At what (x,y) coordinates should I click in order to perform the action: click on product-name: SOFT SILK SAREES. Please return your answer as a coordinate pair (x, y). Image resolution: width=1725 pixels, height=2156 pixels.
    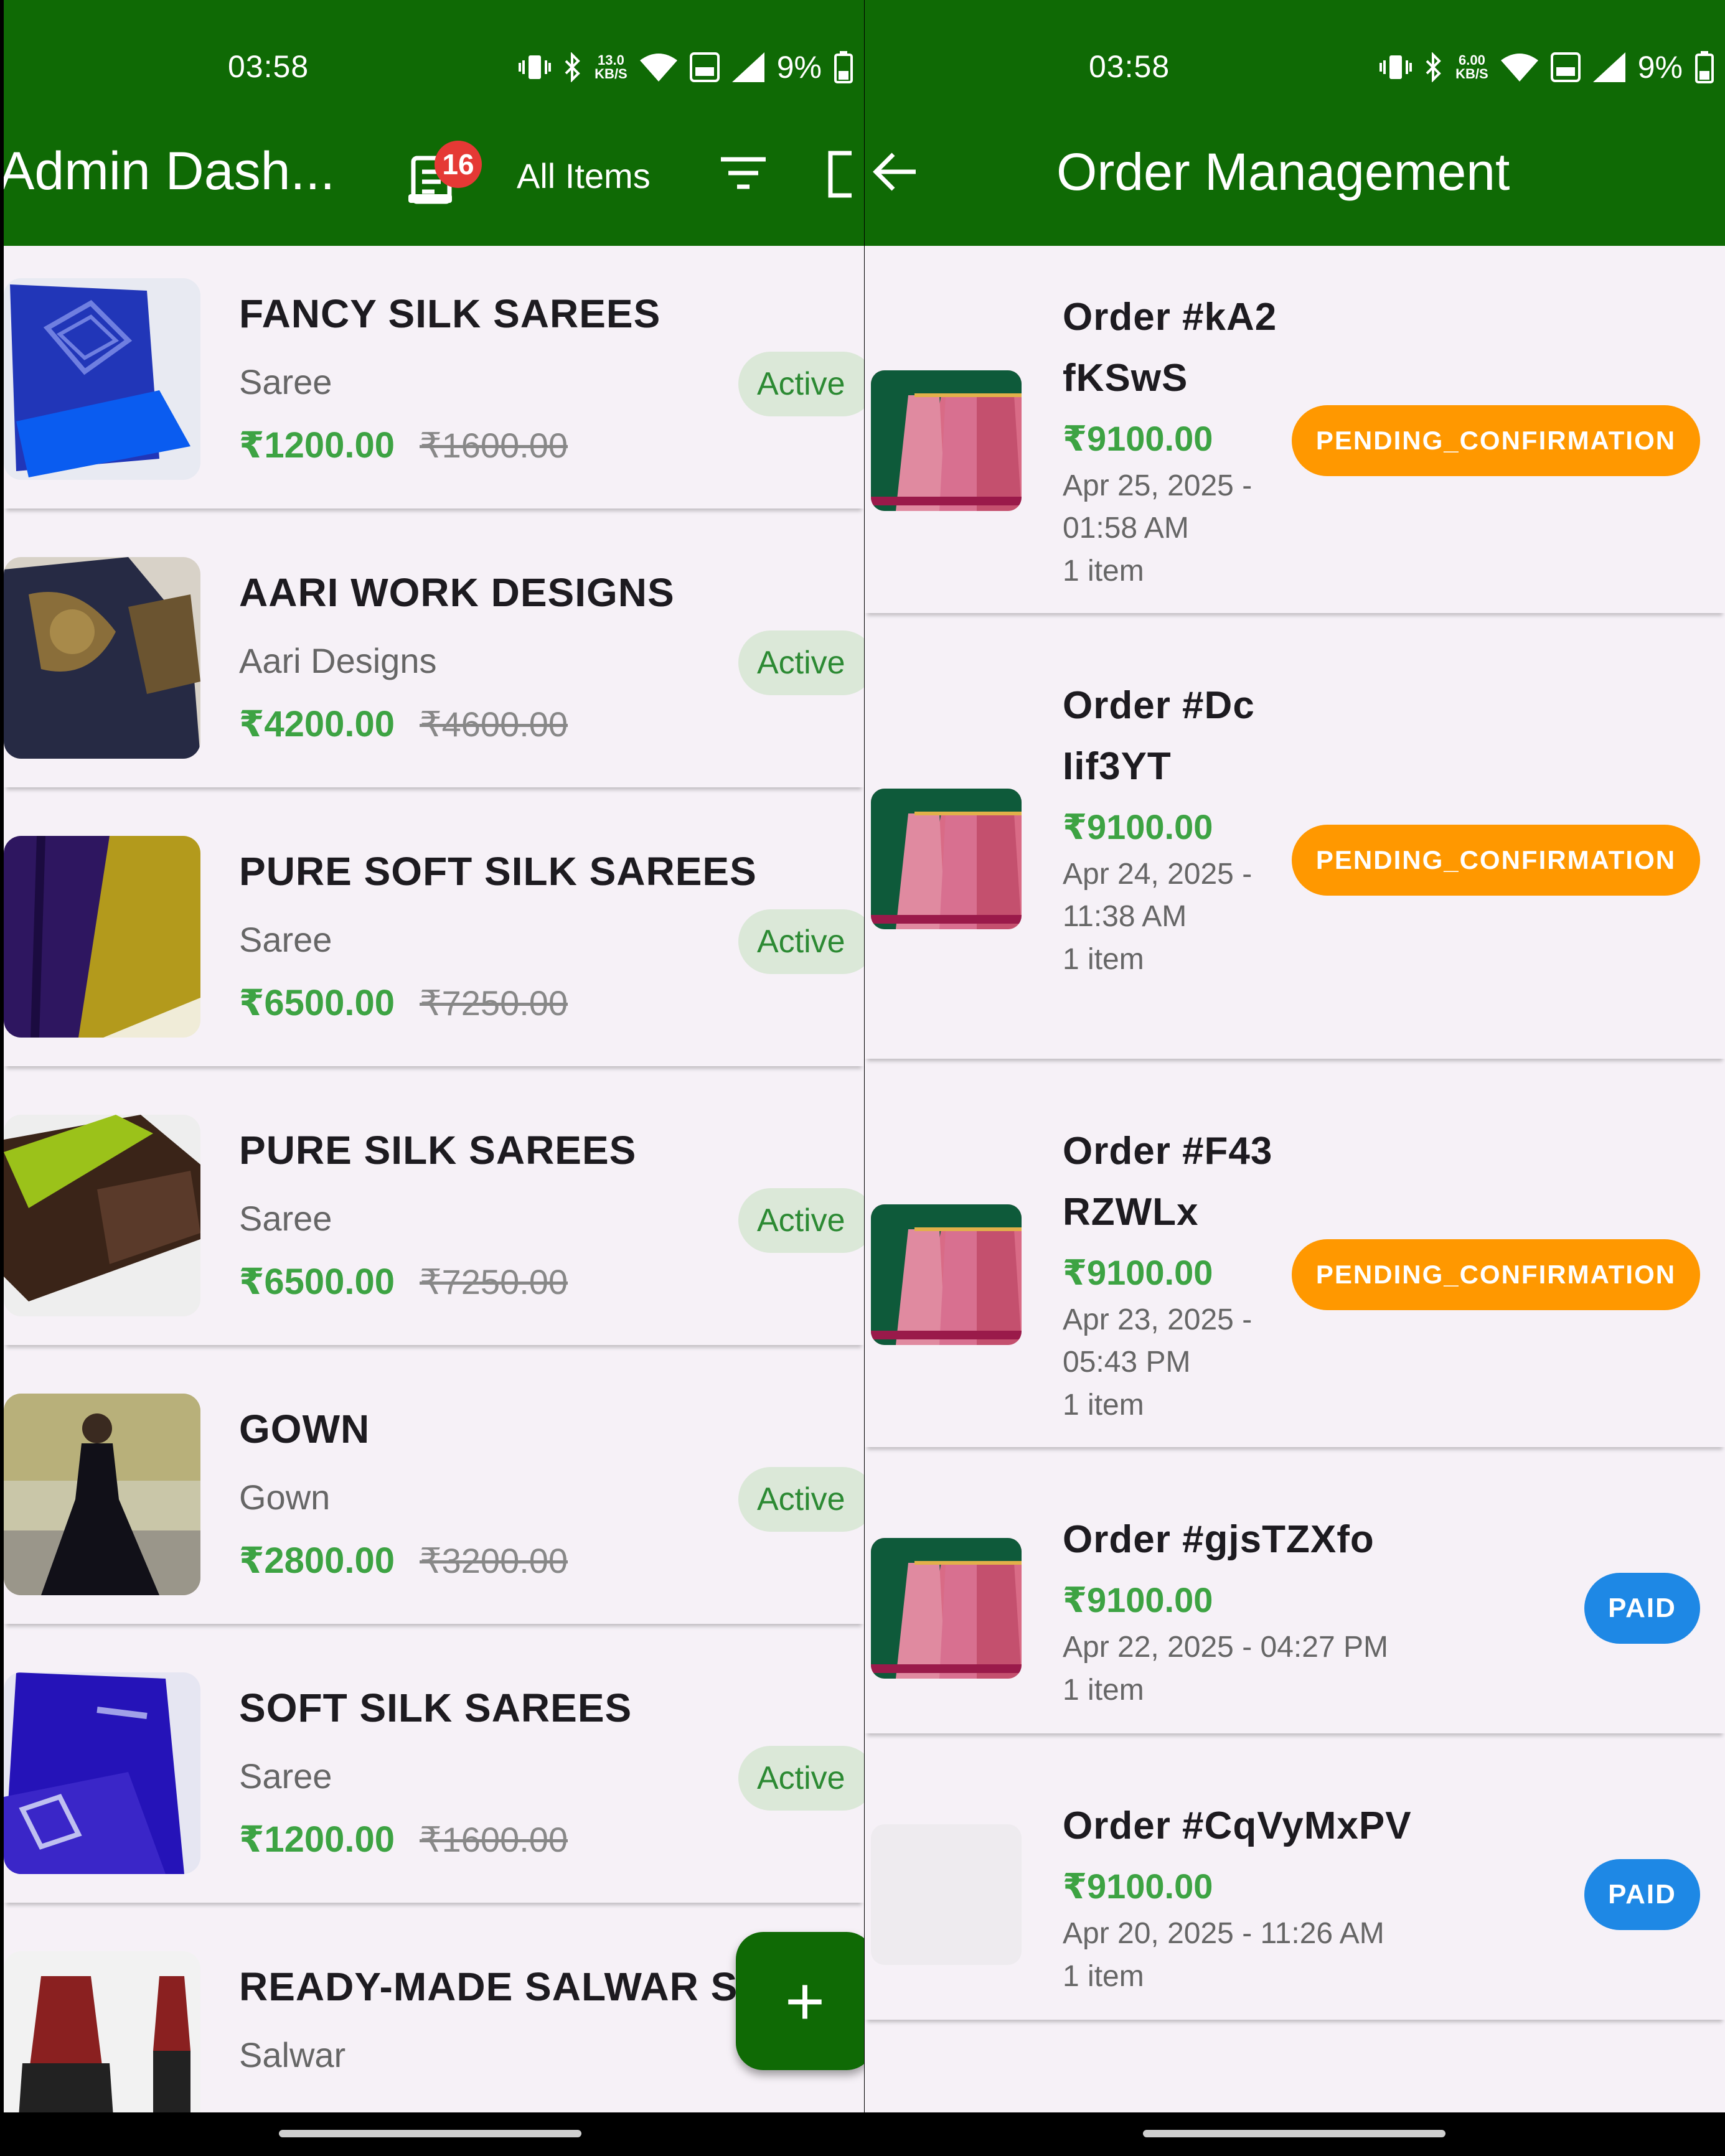
    Looking at the image, I should click on (435, 1708).